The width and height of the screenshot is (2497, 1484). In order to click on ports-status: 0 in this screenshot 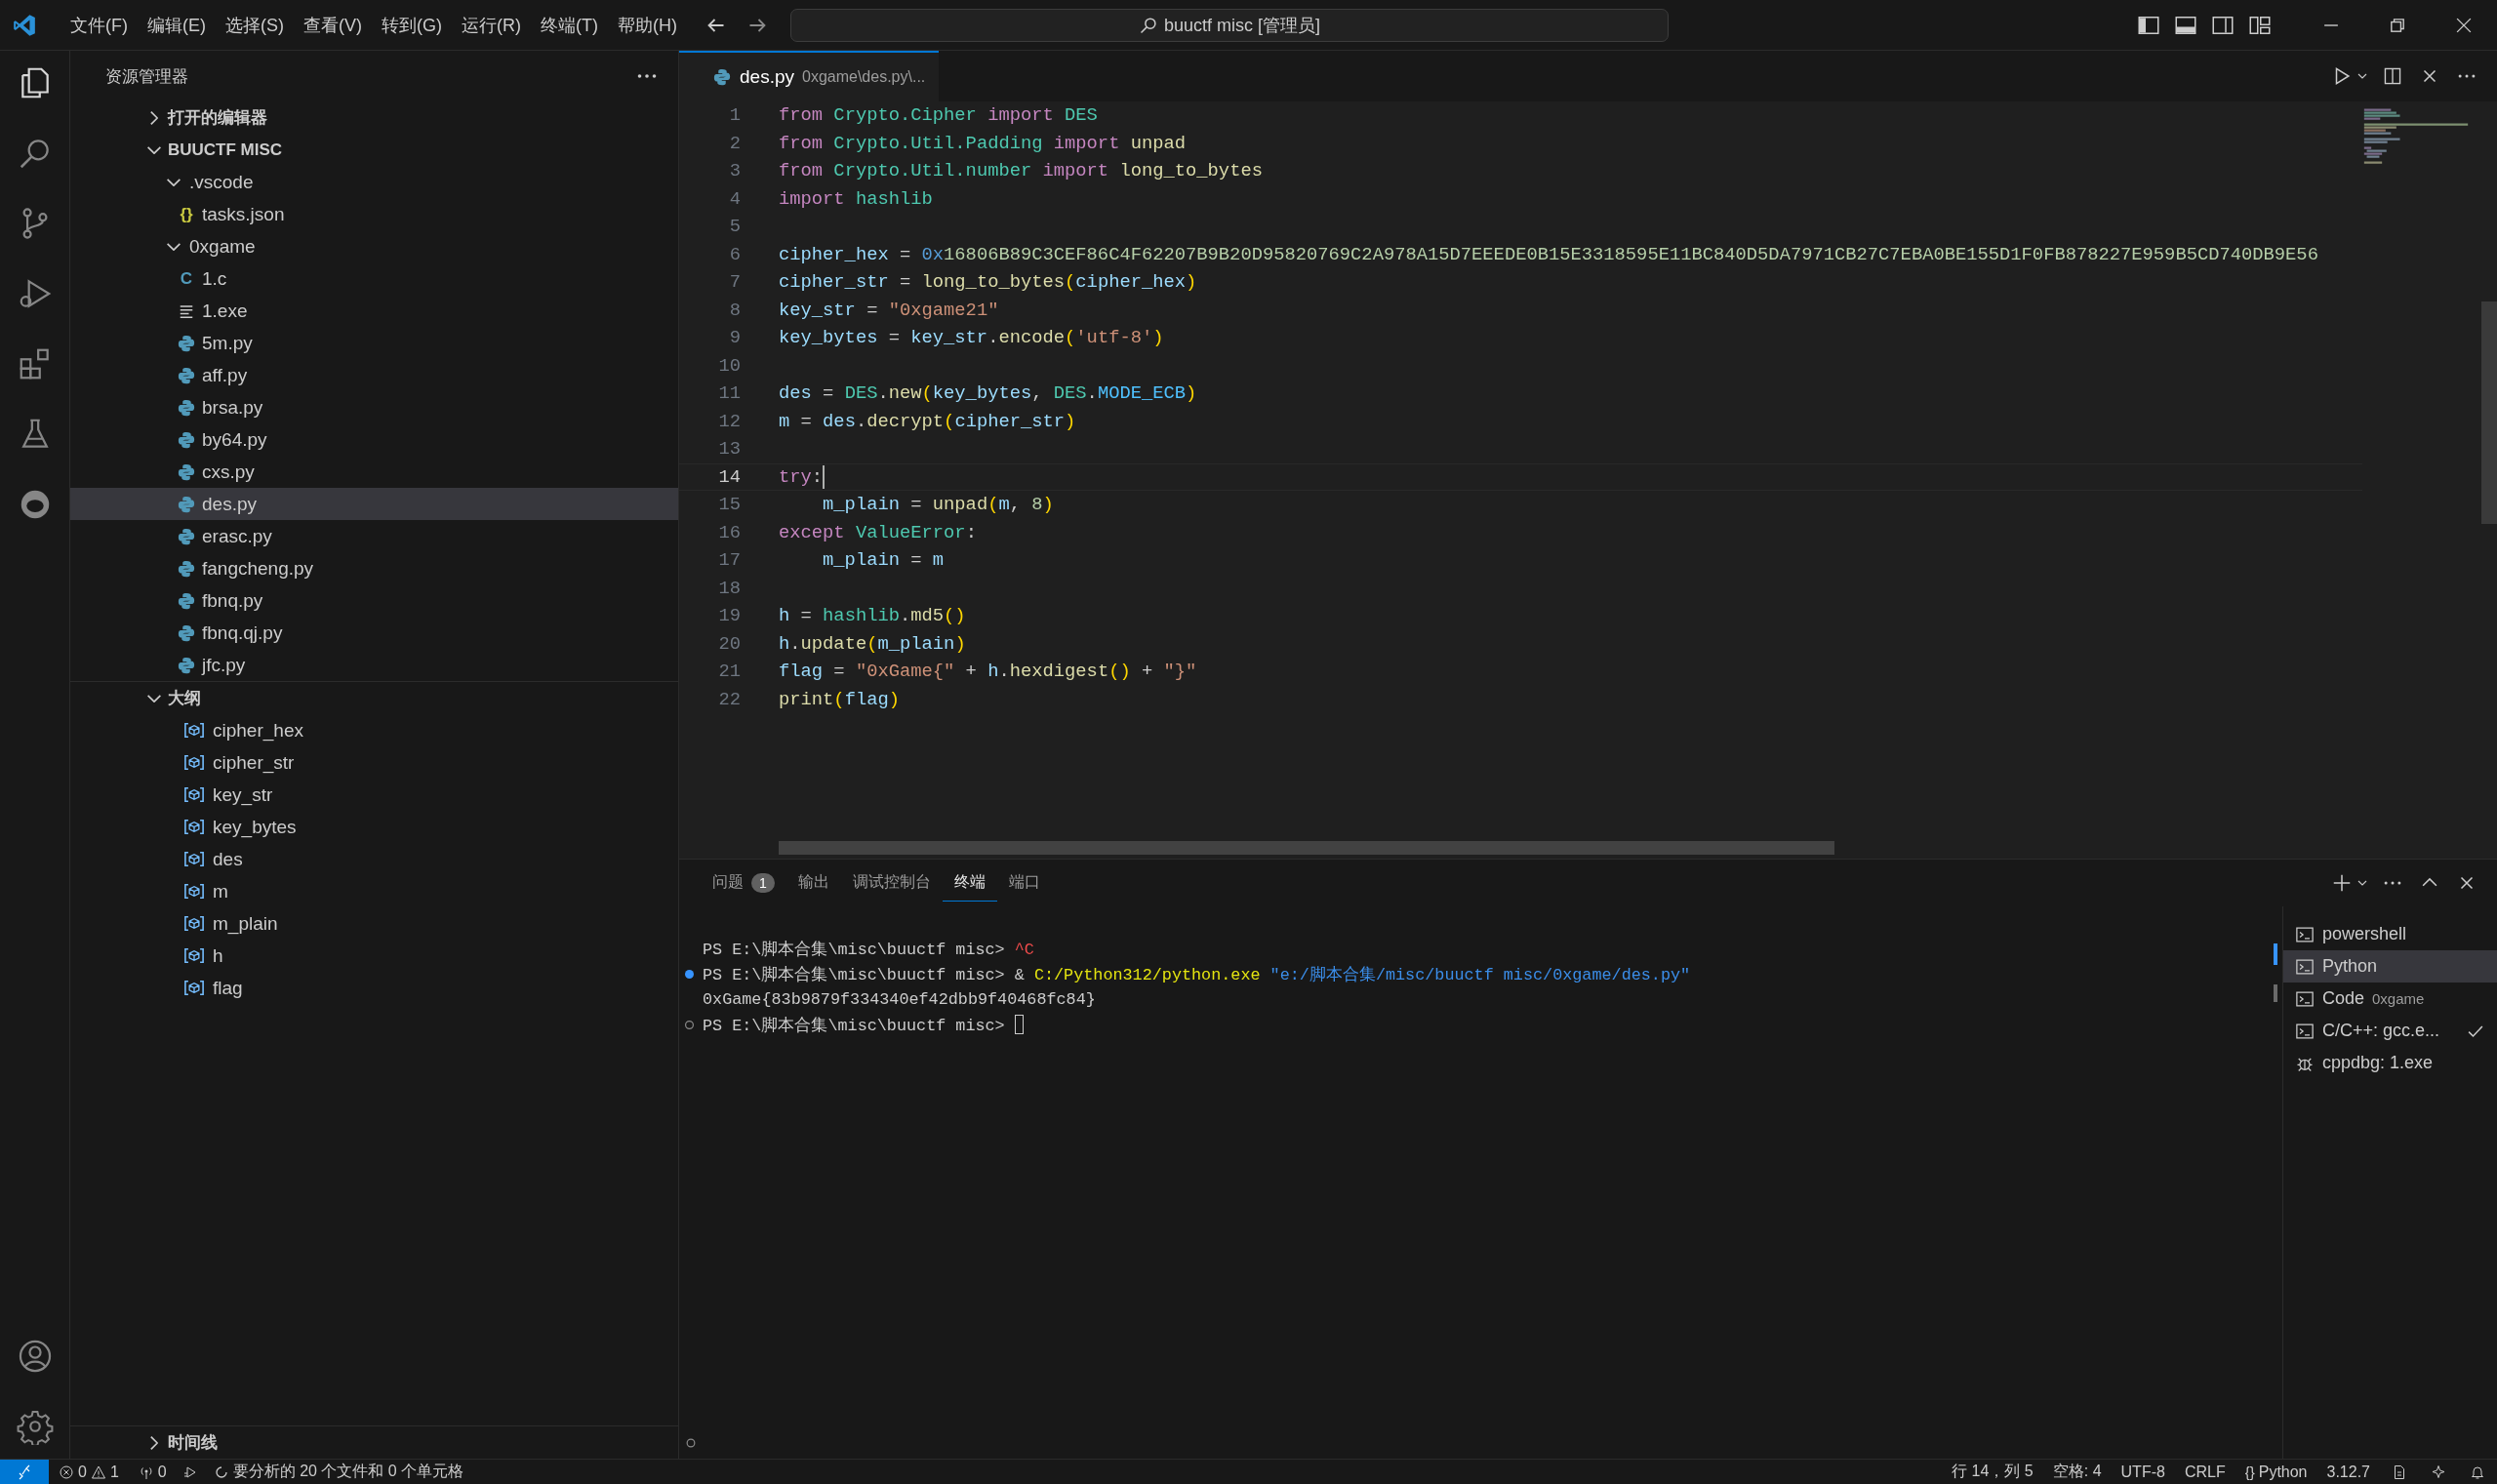, I will do `click(153, 1472)`.